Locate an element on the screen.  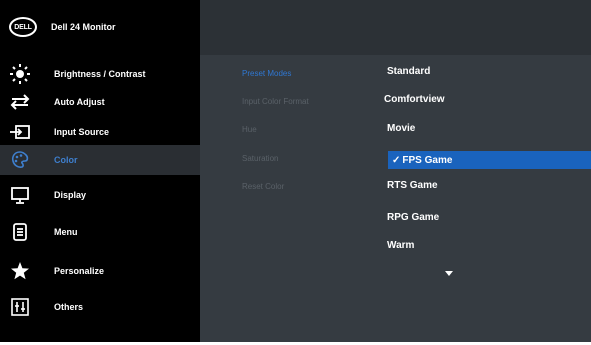
sidebar-item-auto-adjust: Auto Adjust is located at coordinates (100, 102).